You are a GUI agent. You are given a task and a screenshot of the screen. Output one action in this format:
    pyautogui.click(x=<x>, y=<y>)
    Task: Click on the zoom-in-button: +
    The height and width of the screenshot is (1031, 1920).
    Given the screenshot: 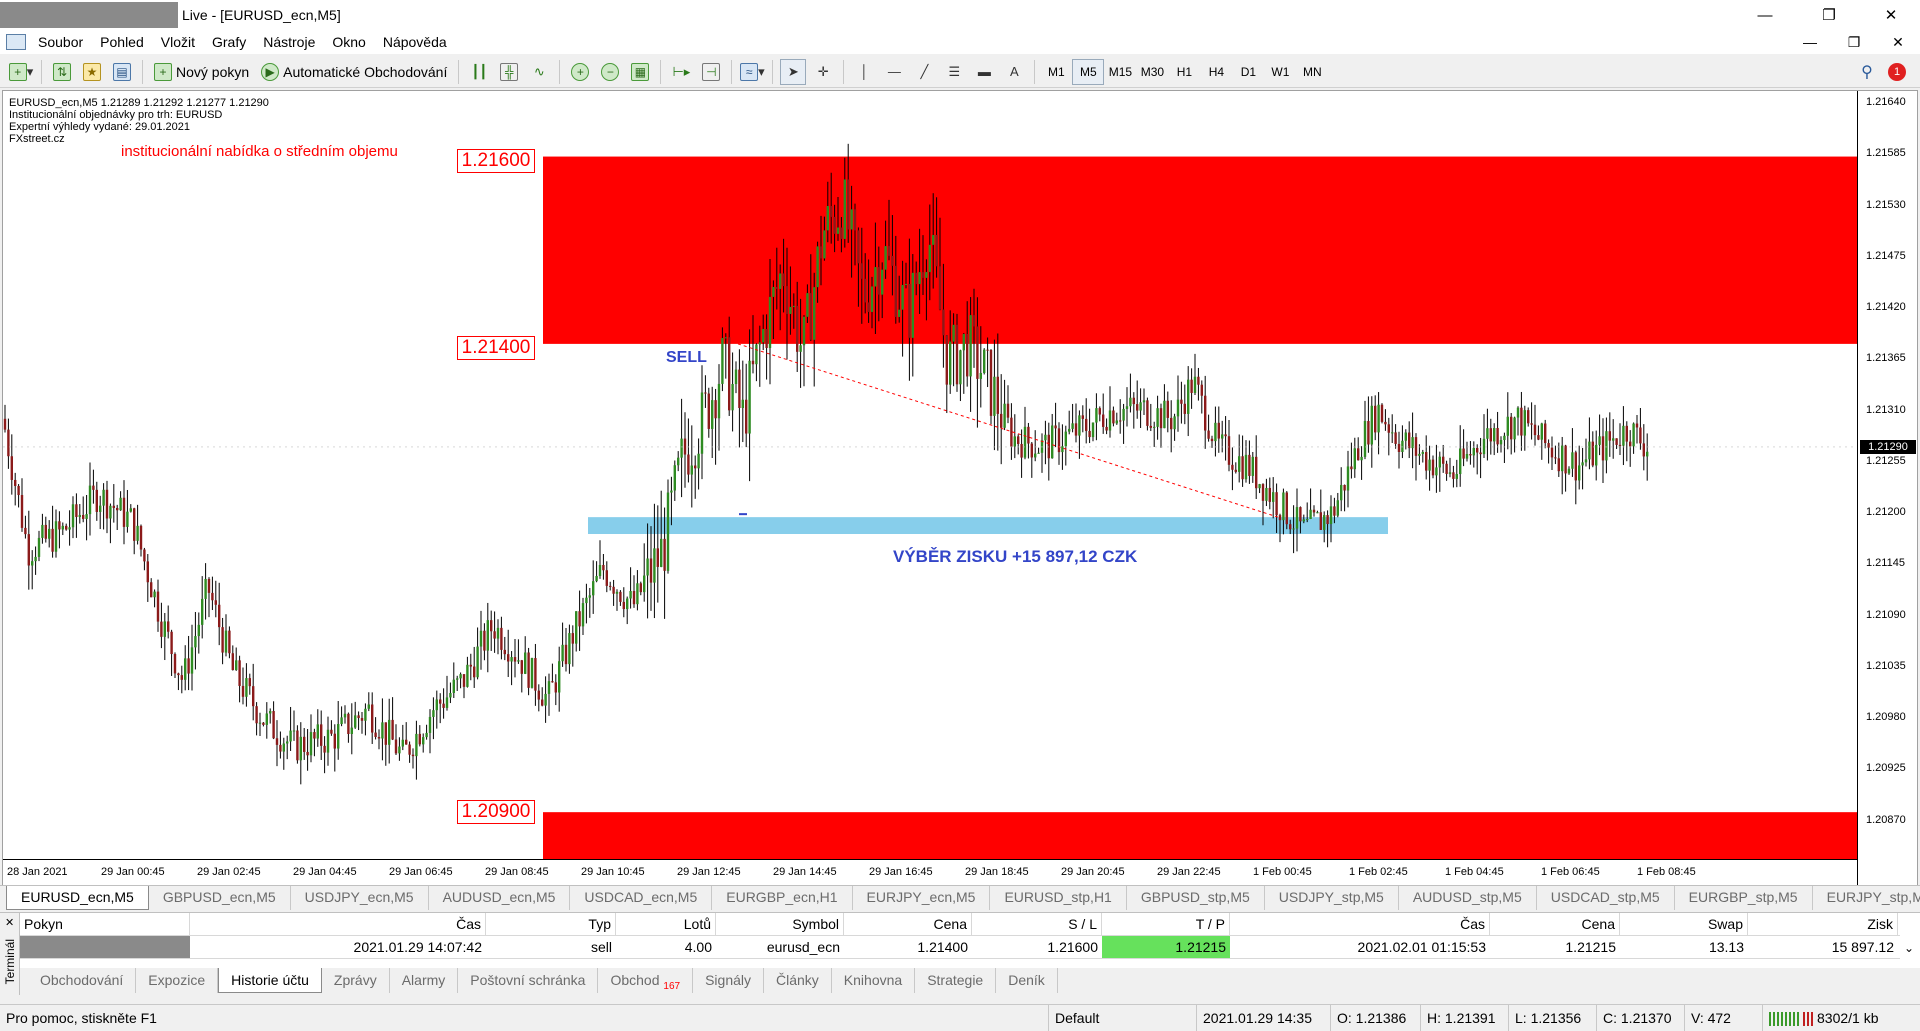 What is the action you would take?
    pyautogui.click(x=580, y=72)
    